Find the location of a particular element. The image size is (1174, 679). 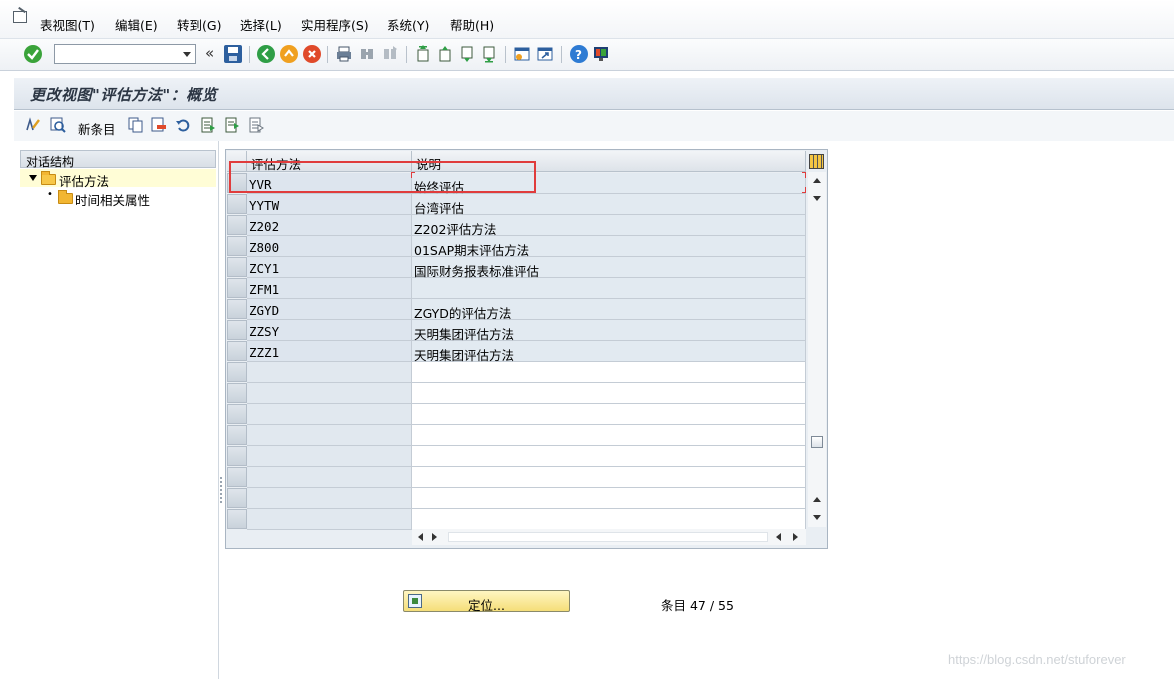

previous-page-icon is located at coordinates (445, 54).